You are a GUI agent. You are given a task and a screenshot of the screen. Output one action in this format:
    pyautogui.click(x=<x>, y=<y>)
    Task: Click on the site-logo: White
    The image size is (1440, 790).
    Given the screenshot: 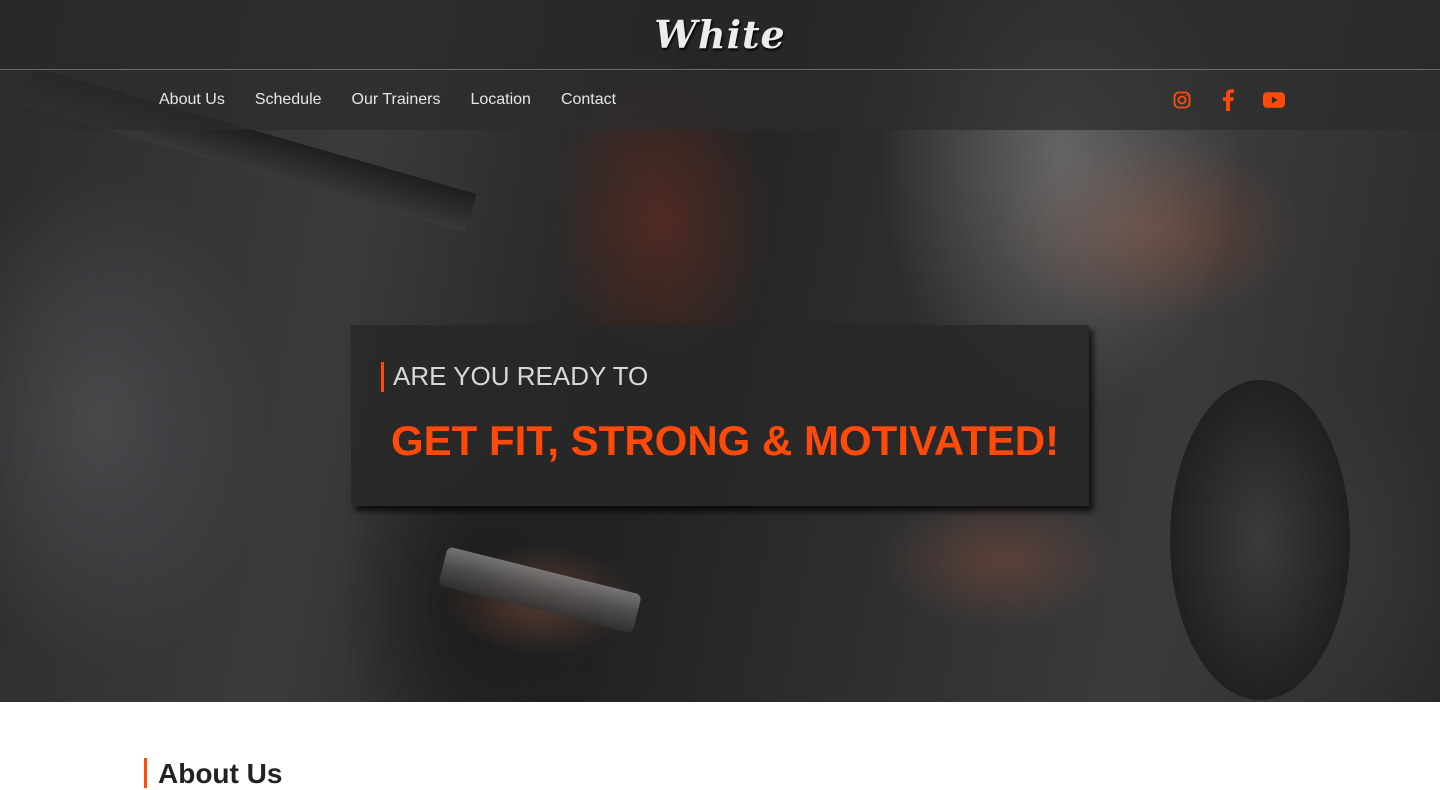 What is the action you would take?
    pyautogui.click(x=719, y=34)
    